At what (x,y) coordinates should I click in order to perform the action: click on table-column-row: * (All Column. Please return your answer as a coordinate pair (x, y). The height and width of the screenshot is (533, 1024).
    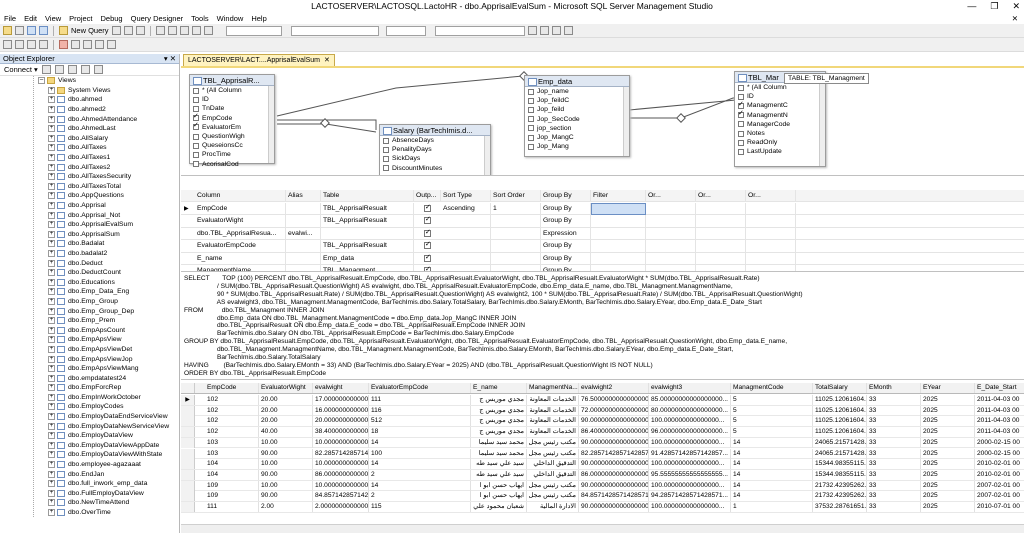
    Looking at the image, I should click on (232, 90).